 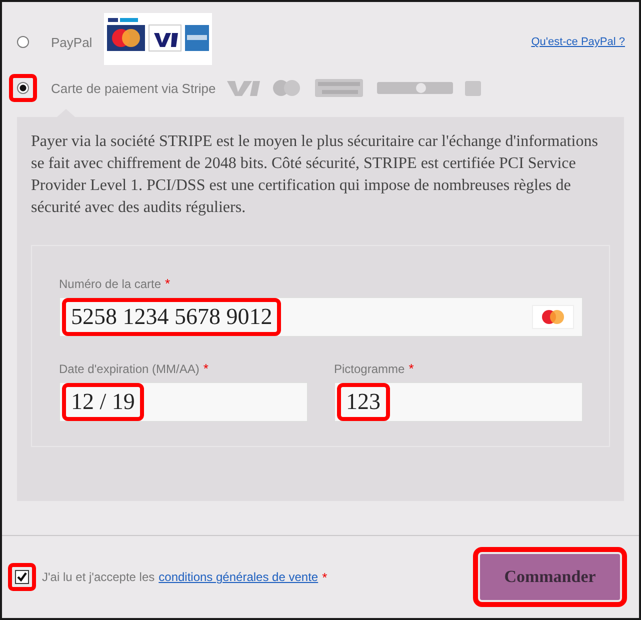 What do you see at coordinates (458, 402) in the screenshot?
I see `input-field: 123` at bounding box center [458, 402].